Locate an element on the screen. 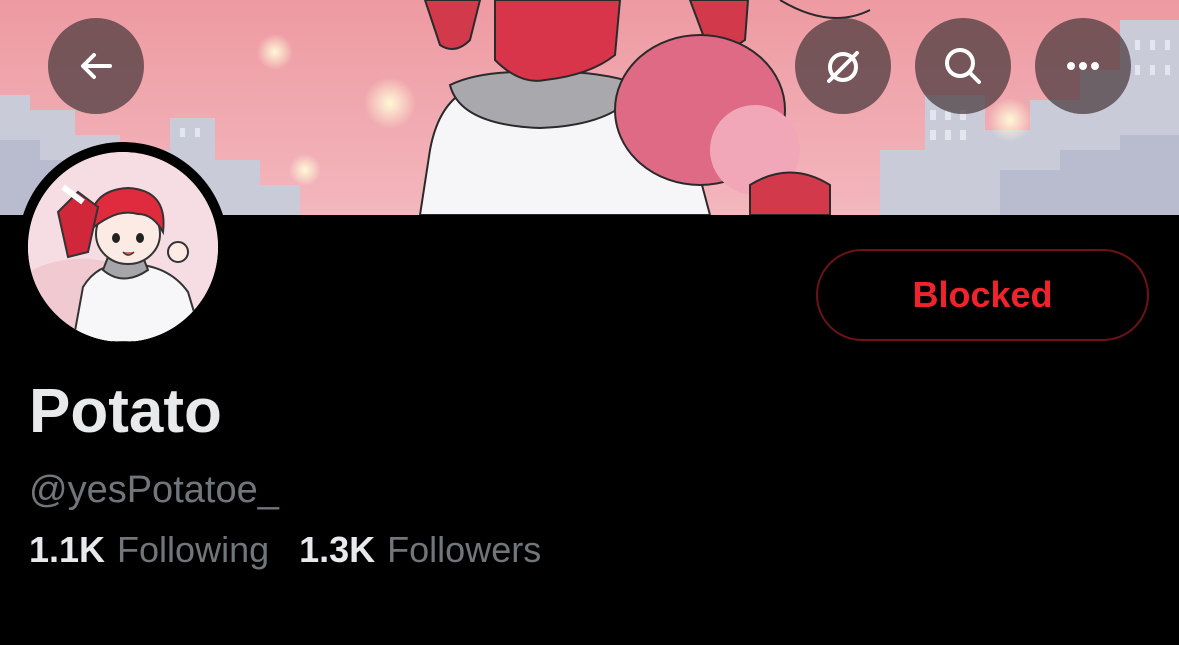 This screenshot has height=645, width=1179. search-icon is located at coordinates (963, 66).